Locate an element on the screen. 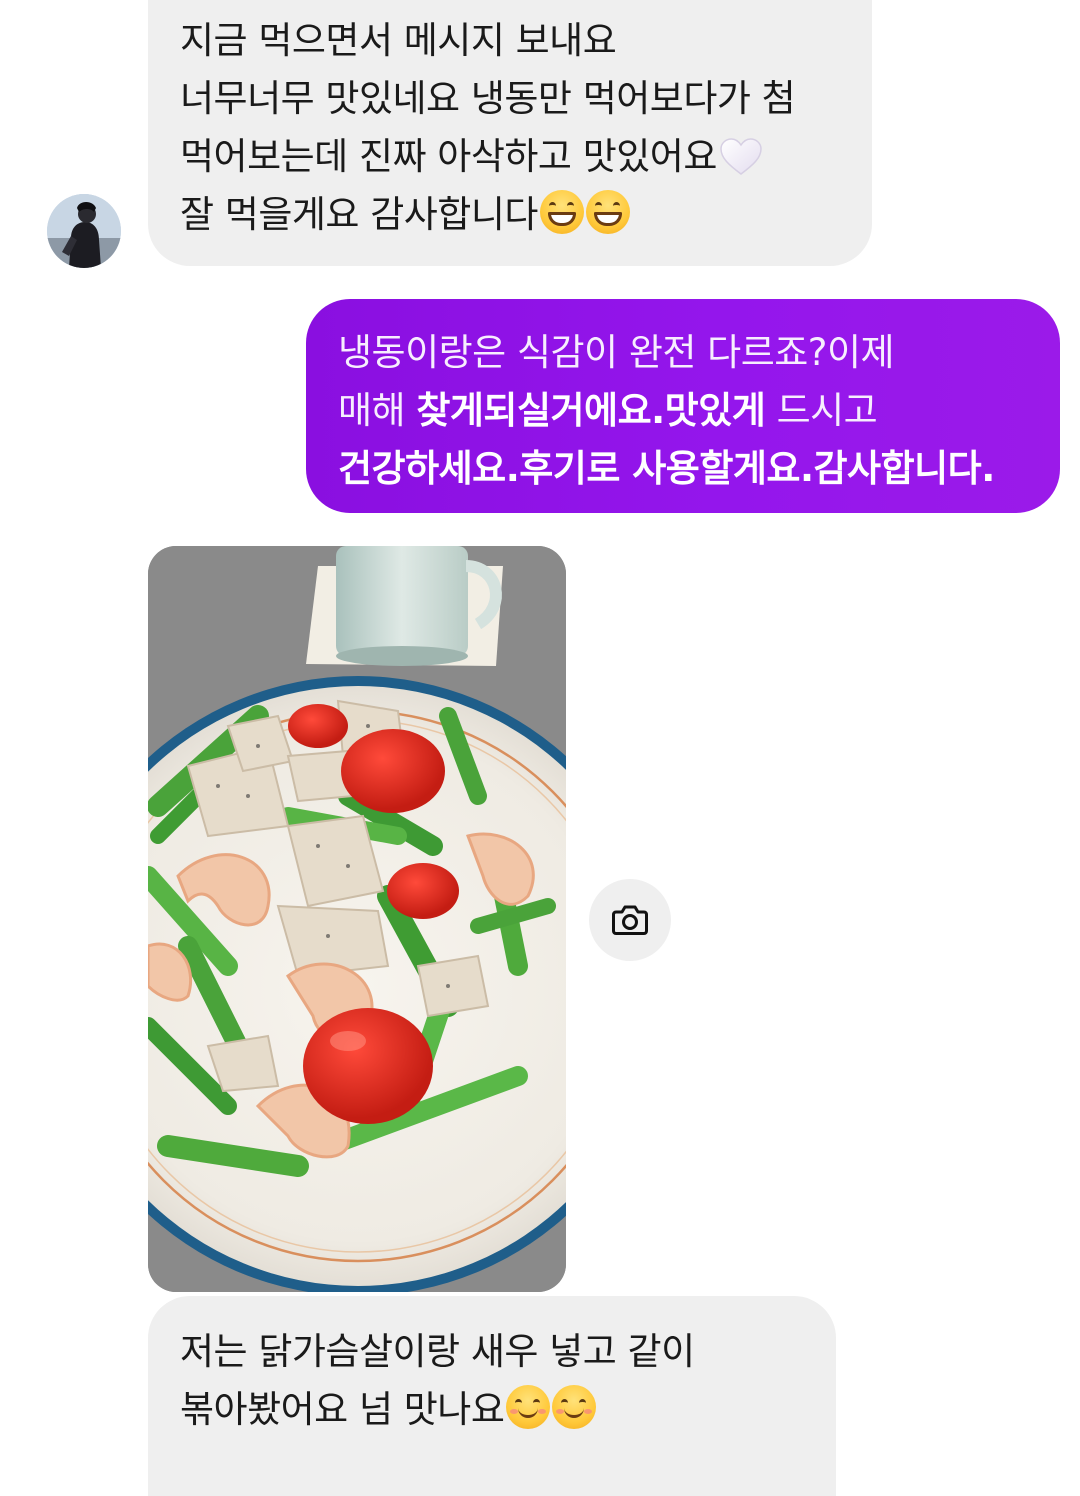 Image resolution: width=1080 pixels, height=1496 pixels. message-text-bold: 찾게되실거에요.맛있게 is located at coordinates (591, 410).